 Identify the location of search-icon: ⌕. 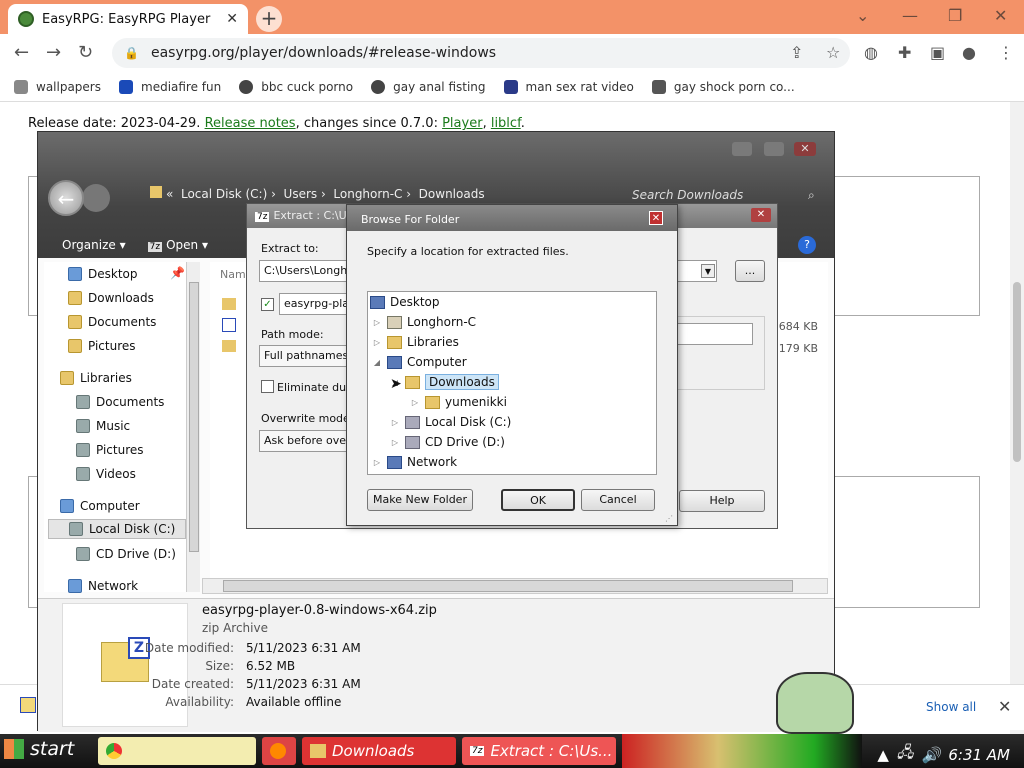
(811, 195).